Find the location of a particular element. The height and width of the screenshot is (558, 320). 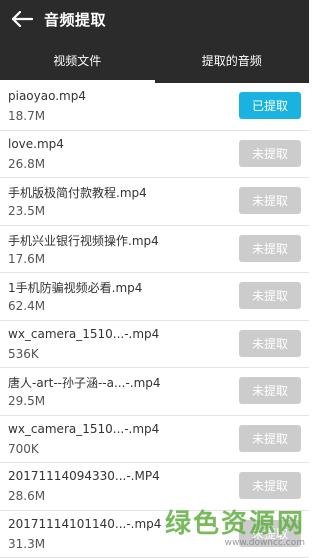

list-item: love.mp4 26.8M 未提取 is located at coordinates (154, 155).